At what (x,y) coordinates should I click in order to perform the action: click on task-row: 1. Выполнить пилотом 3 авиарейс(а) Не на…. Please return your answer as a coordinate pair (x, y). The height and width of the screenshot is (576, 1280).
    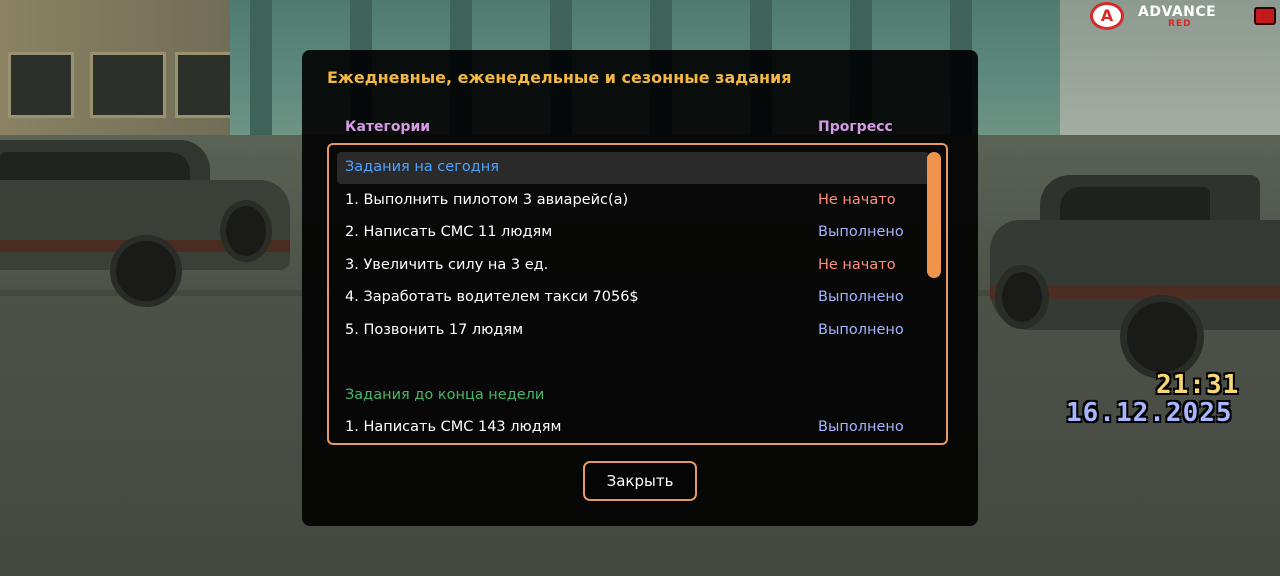
    Looking at the image, I should click on (633, 201).